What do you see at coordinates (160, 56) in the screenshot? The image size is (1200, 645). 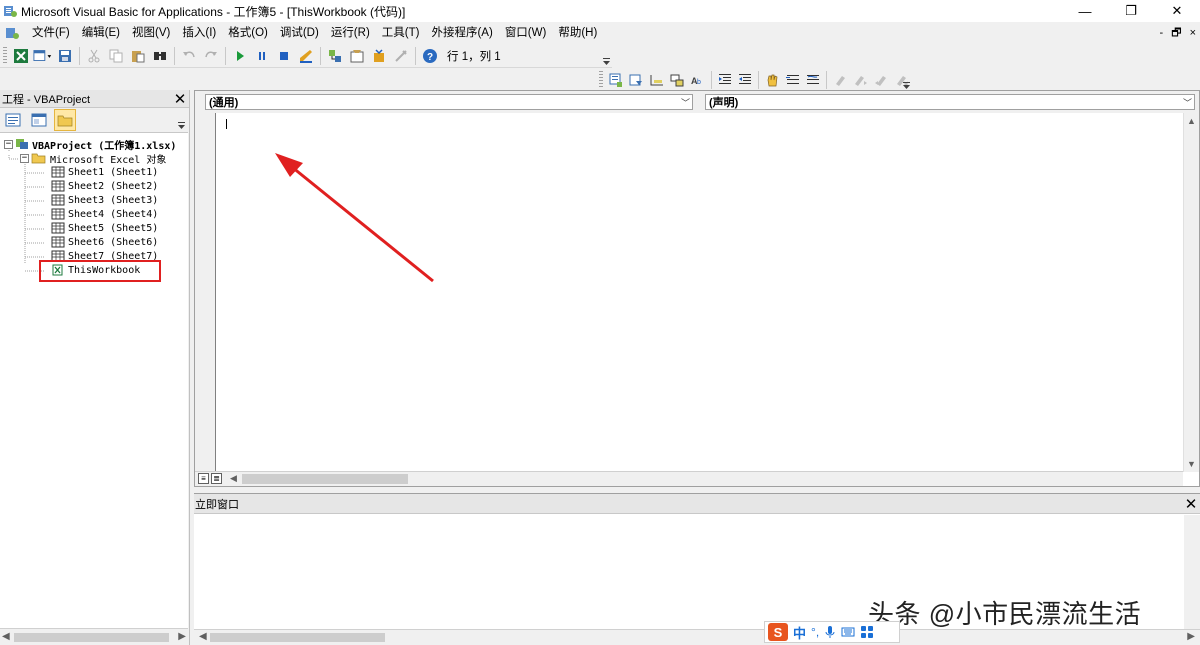 I see `find-button` at bounding box center [160, 56].